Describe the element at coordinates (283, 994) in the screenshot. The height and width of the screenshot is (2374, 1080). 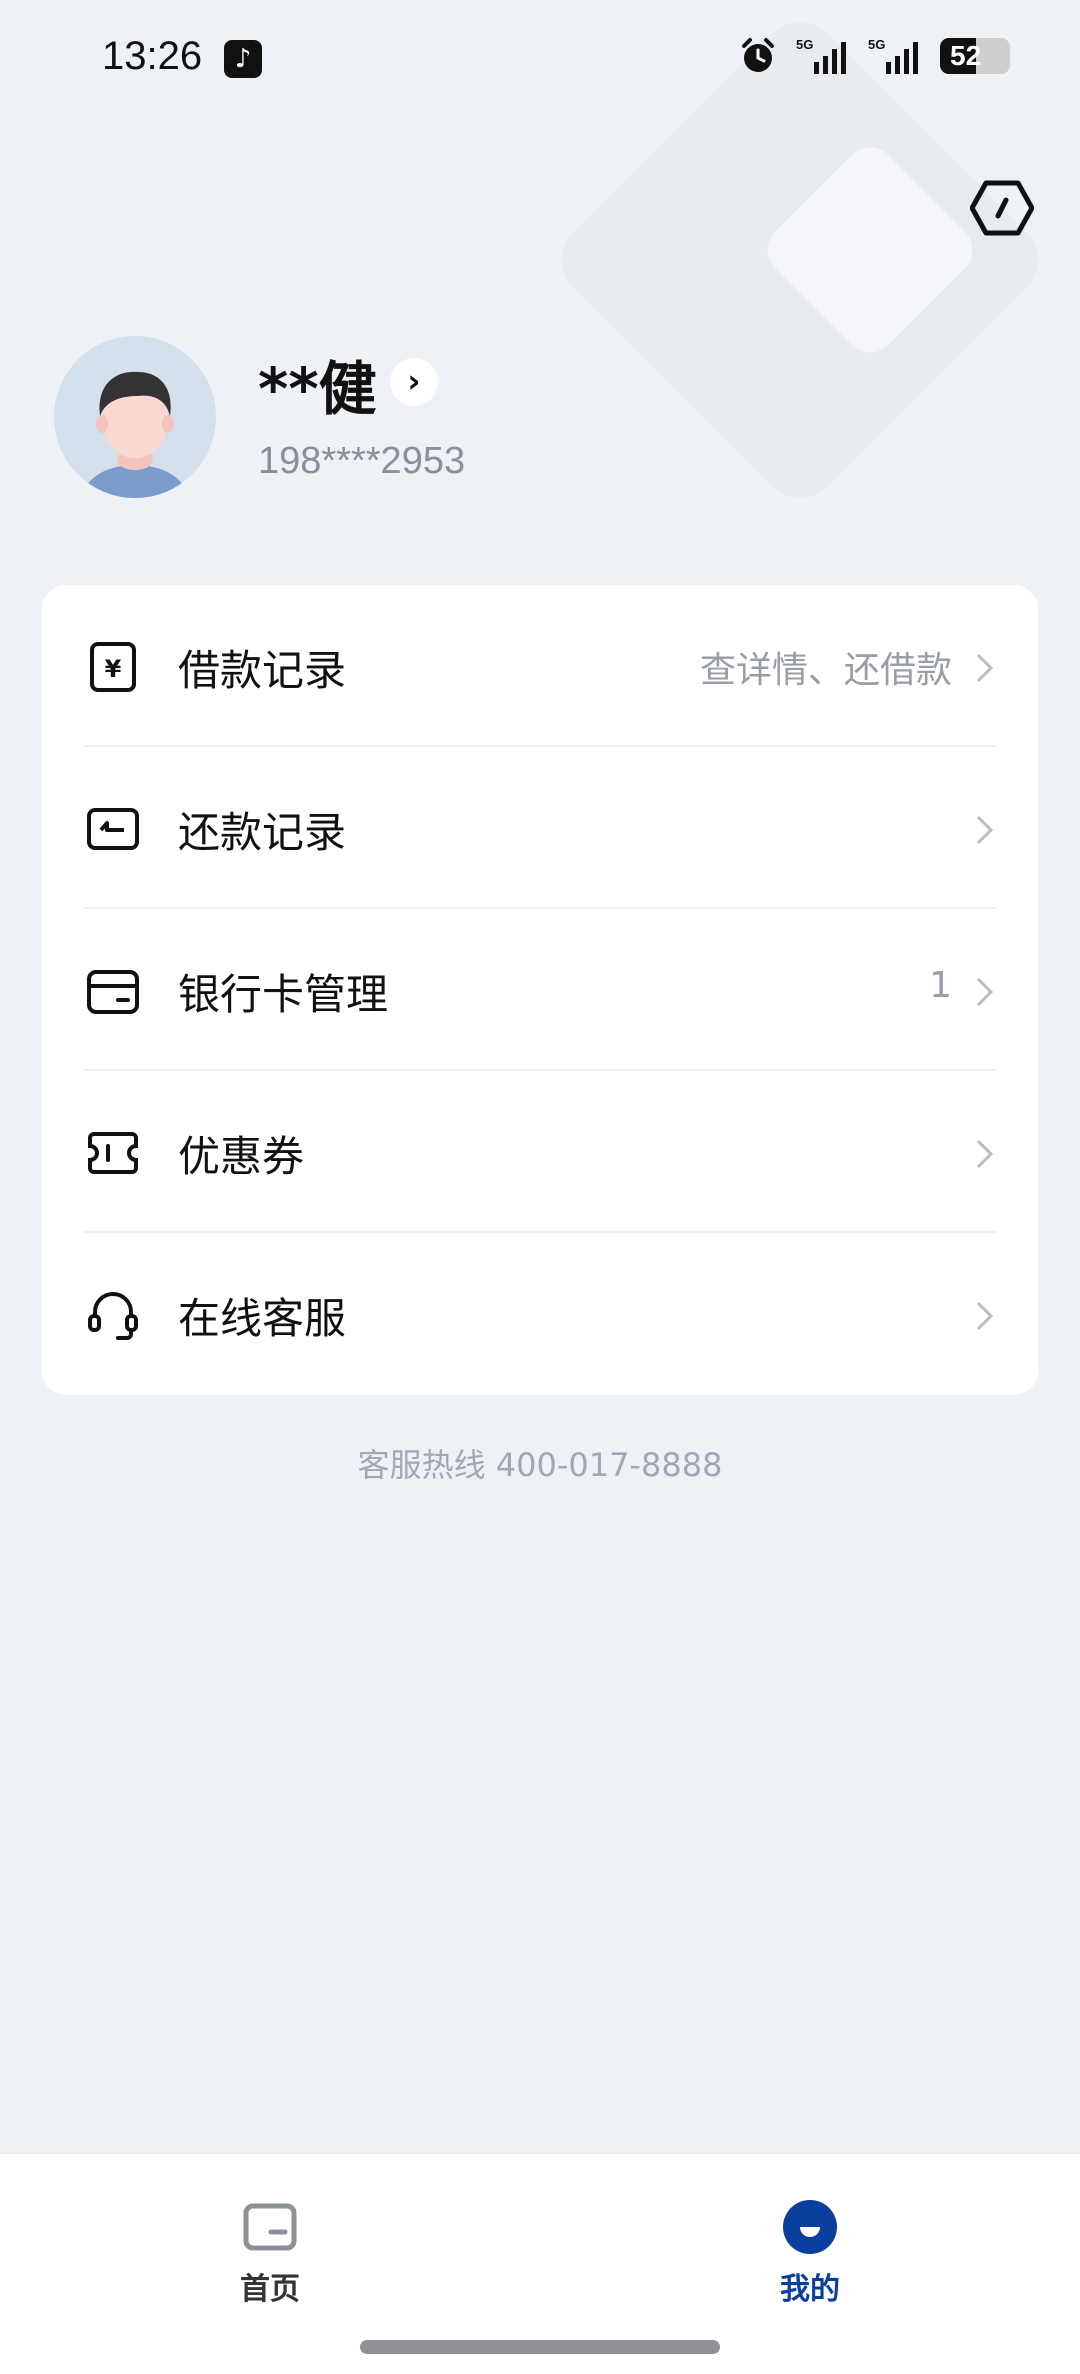
I see `menu-item-label: 银行卡管理` at that location.